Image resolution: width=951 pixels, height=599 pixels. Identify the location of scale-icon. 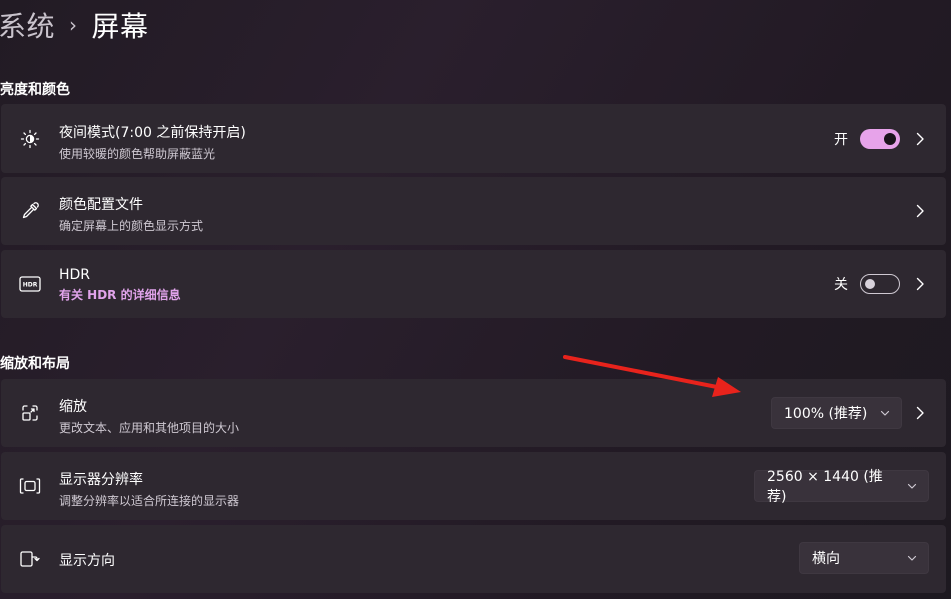
(30, 413).